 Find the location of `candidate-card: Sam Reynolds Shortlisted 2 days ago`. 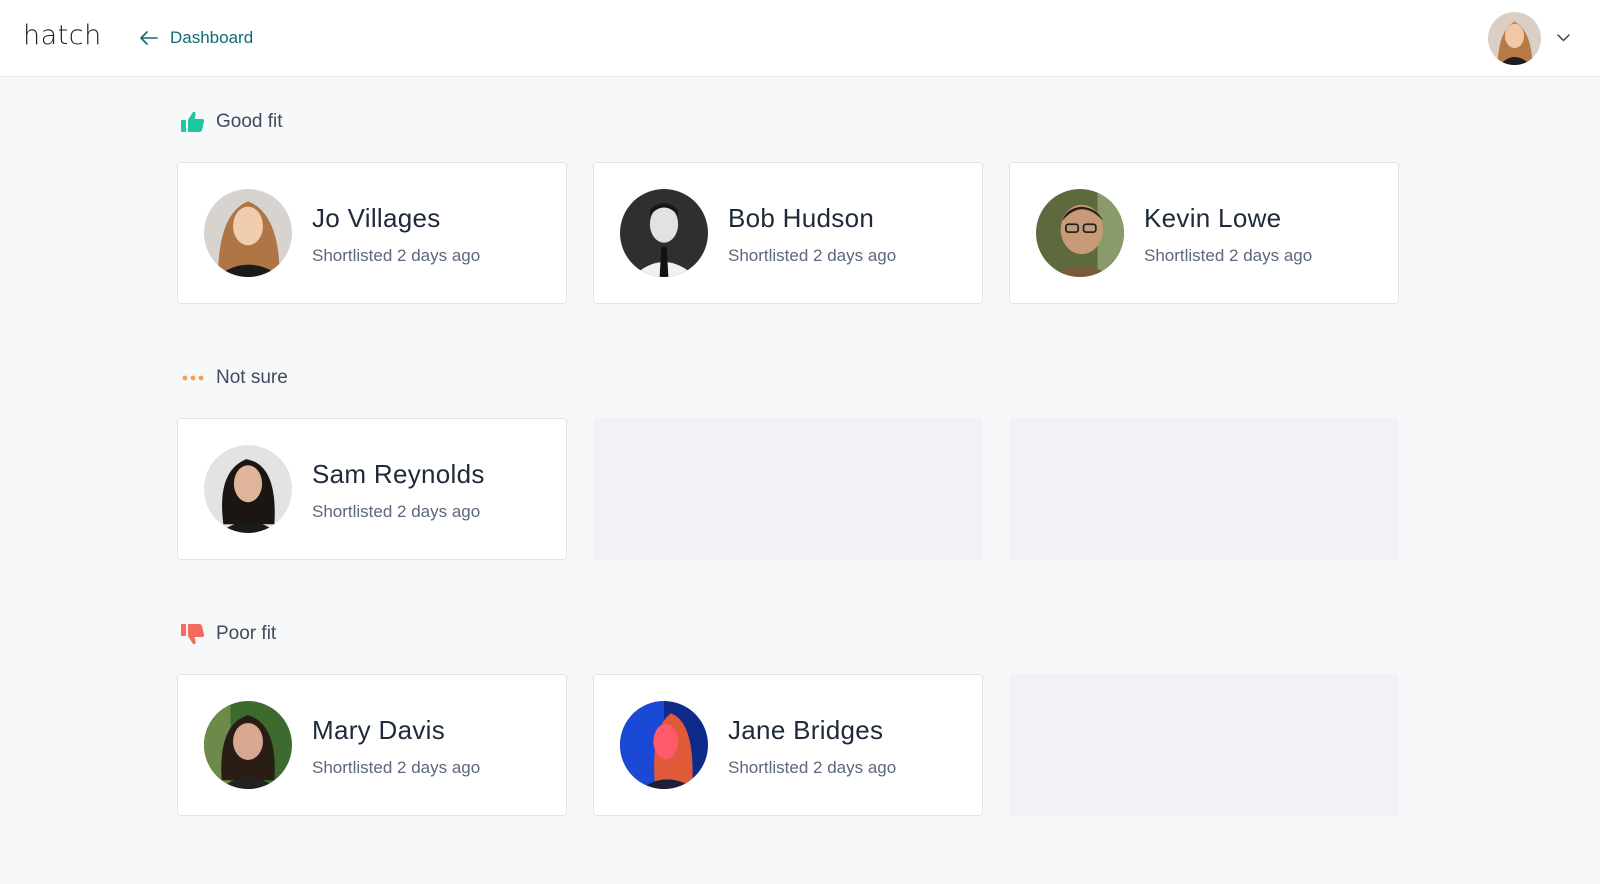

candidate-card: Sam Reynolds Shortlisted 2 days ago is located at coordinates (372, 489).